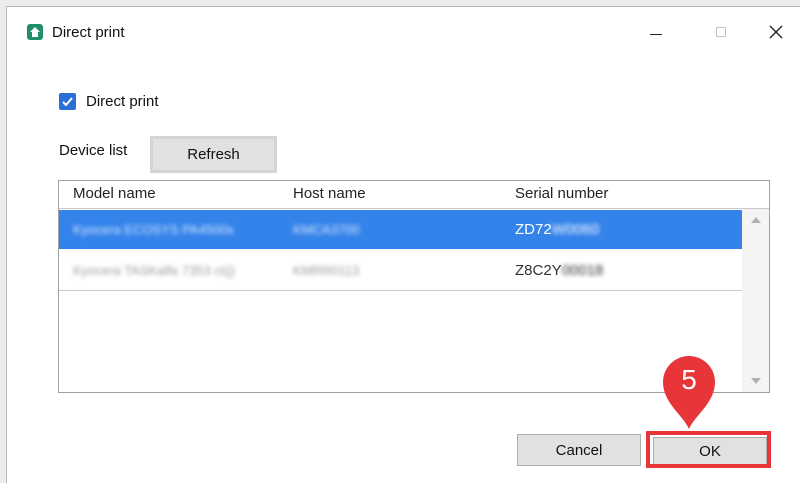 The image size is (800, 483). I want to click on model-name-cell: Kyocera ECOSYS PA4500x, so click(153, 229).